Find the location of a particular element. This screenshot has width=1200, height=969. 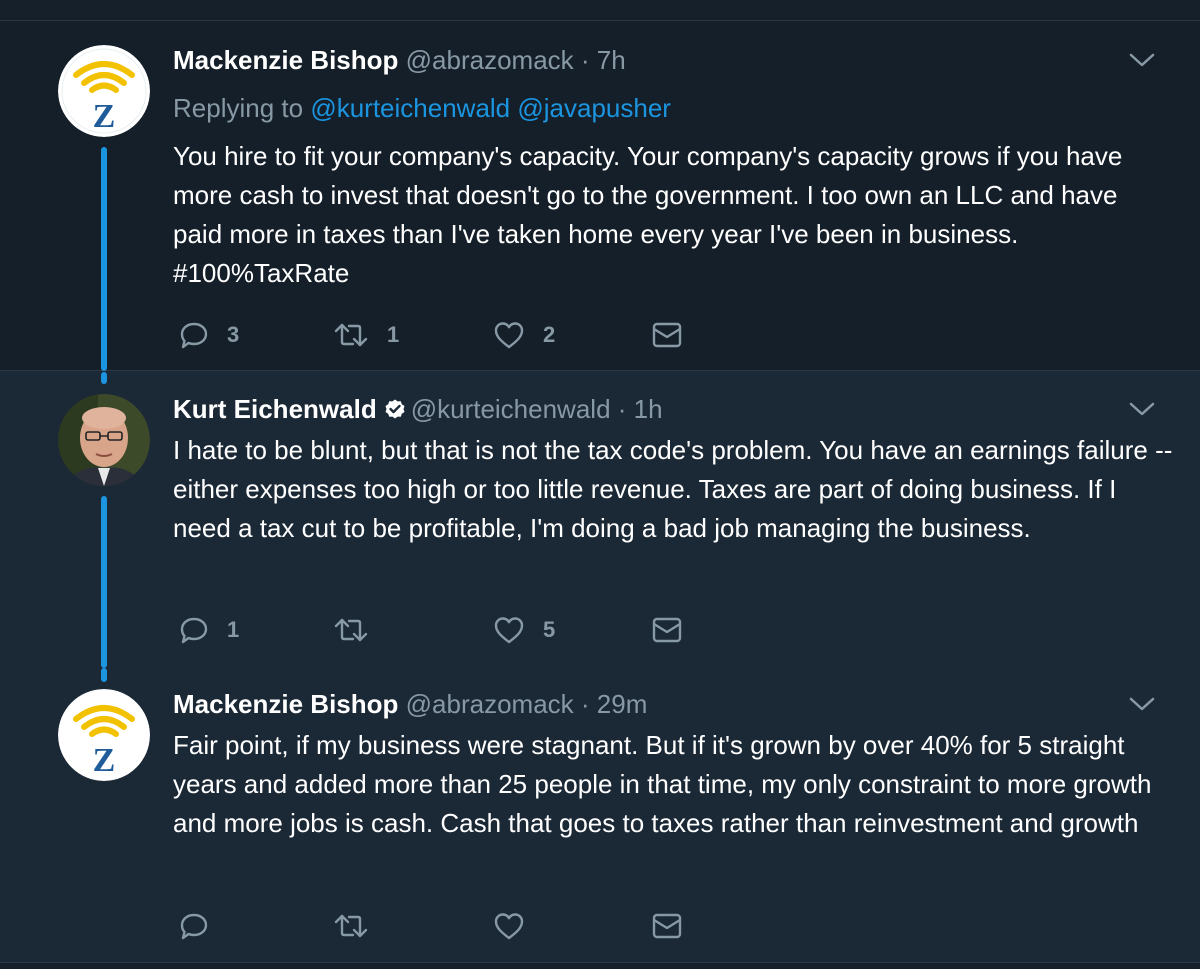

reply-button: 3 is located at coordinates (209, 335).